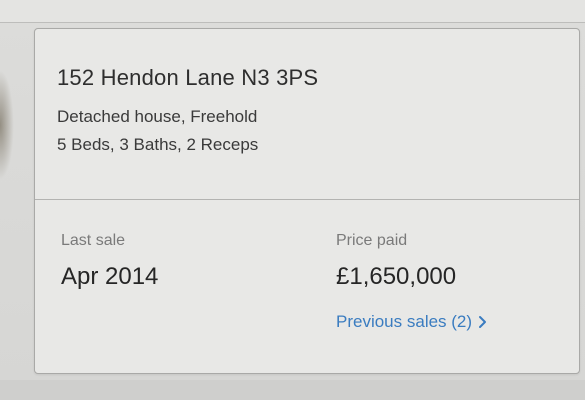  I want to click on property-rooms: 5 Beds, 3 Baths, 2 Receps, so click(158, 144).